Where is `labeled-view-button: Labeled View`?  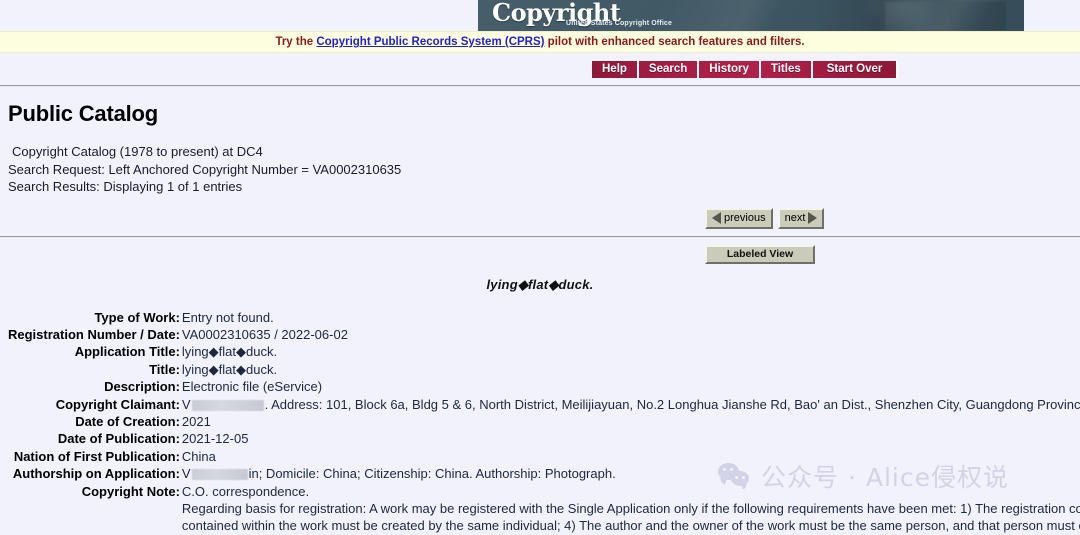 labeled-view-button: Labeled View is located at coordinates (760, 254).